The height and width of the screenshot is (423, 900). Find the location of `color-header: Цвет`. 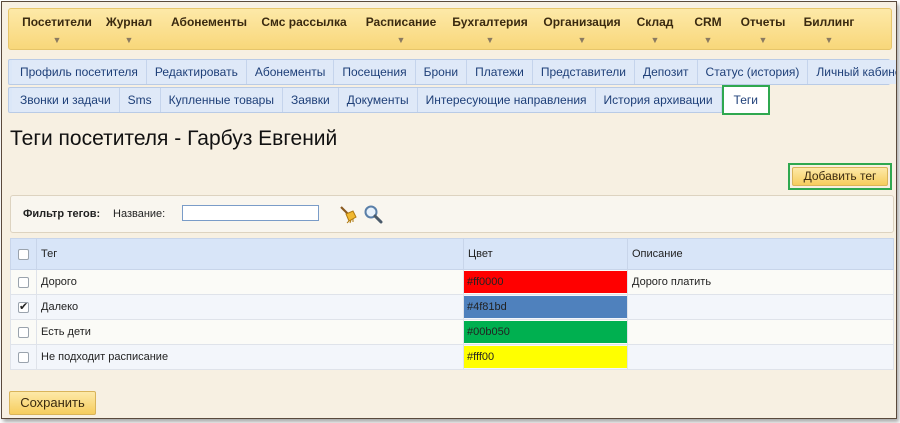

color-header: Цвет is located at coordinates (545, 254).